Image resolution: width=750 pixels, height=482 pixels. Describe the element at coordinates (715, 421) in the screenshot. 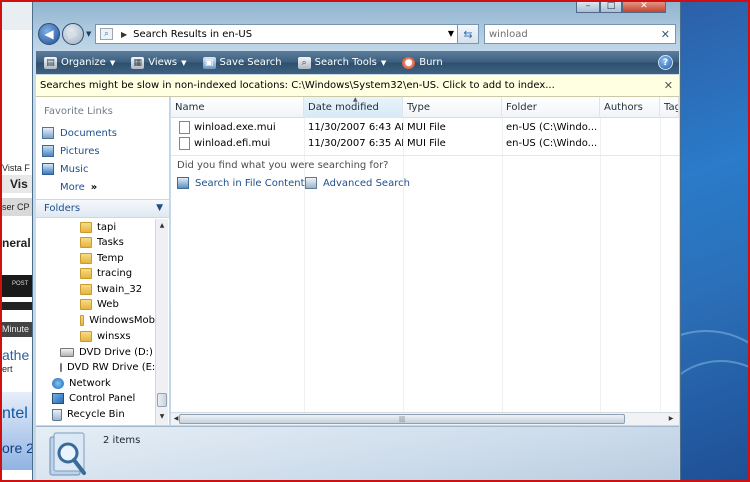

I see `desktop-swirl` at that location.